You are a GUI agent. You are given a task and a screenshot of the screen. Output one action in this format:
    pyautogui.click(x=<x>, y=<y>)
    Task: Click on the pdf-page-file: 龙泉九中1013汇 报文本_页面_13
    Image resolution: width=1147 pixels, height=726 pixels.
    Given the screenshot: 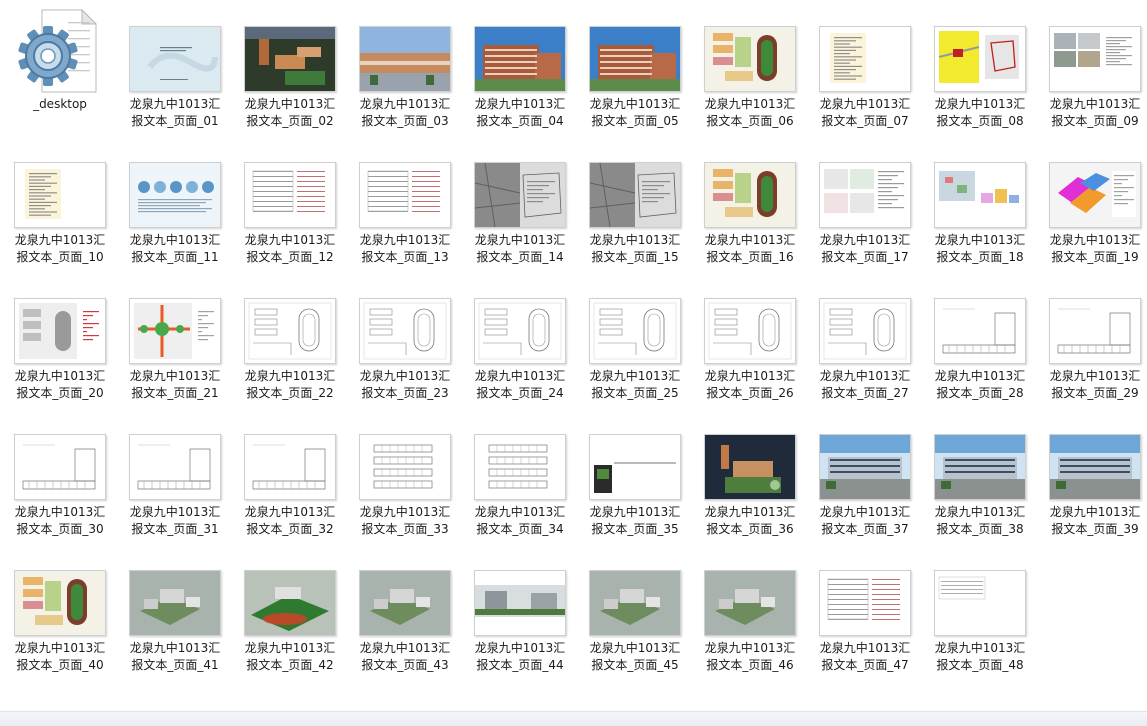 What is the action you would take?
    pyautogui.click(x=405, y=200)
    